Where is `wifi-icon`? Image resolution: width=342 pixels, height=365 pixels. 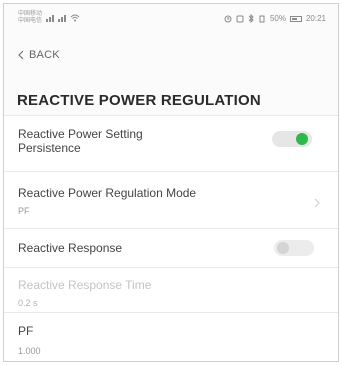 wifi-icon is located at coordinates (75, 18).